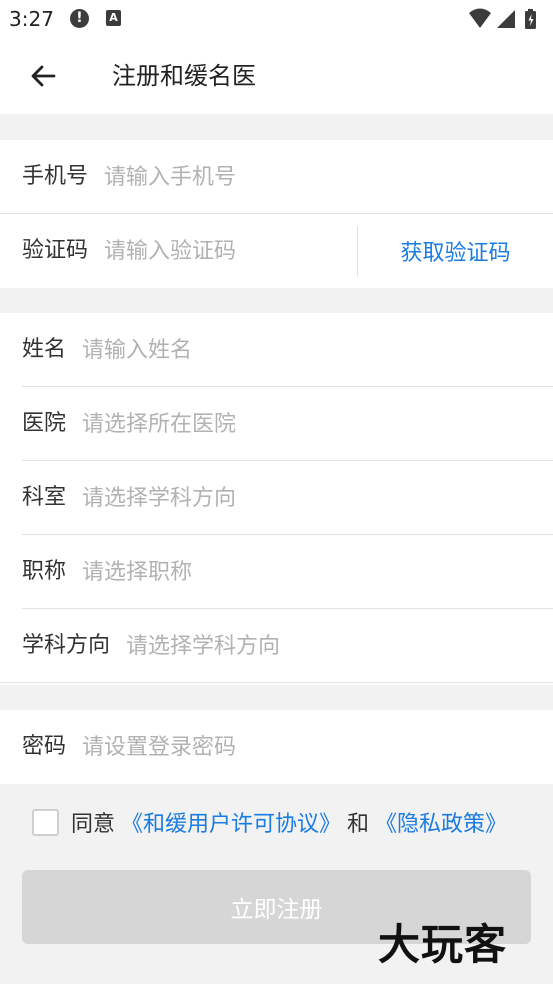 The width and height of the screenshot is (553, 984). Describe the element at coordinates (44, 349) in the screenshot. I see `name-label: 姓名` at that location.